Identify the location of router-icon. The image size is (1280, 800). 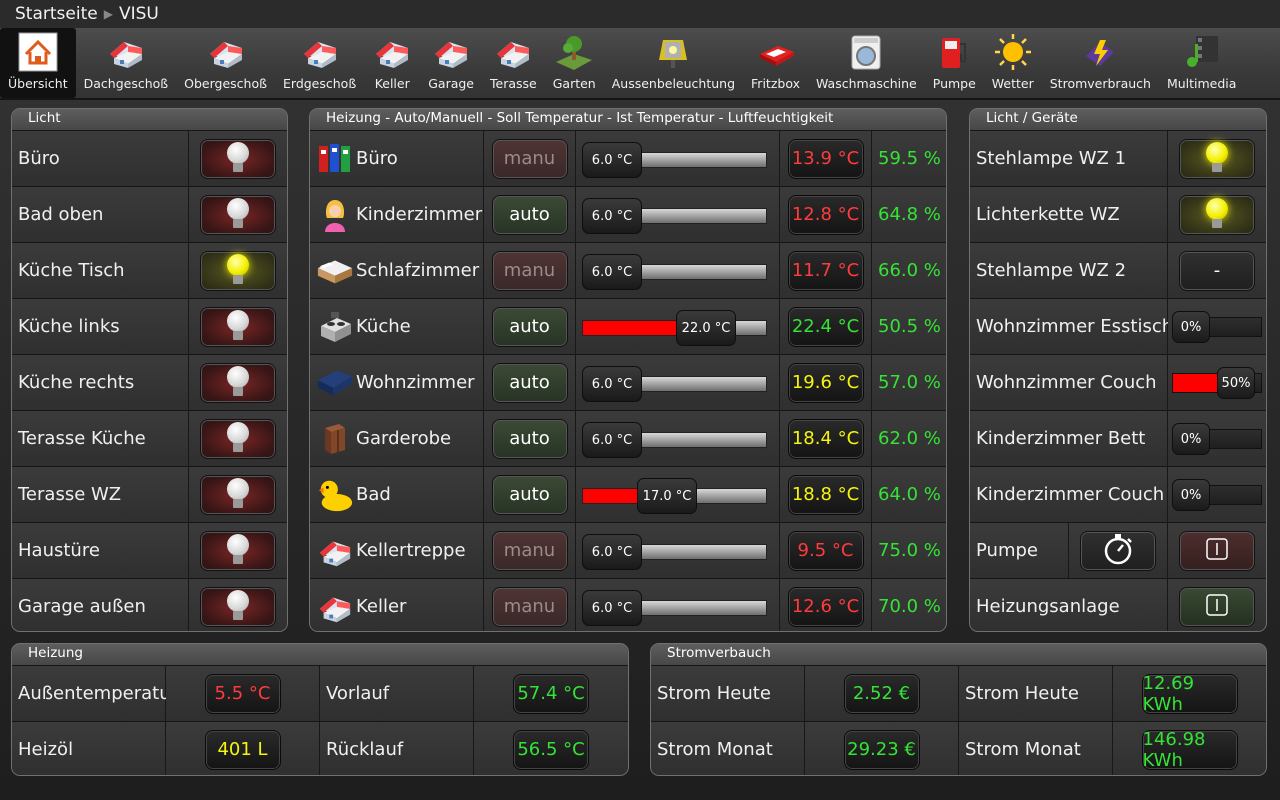
(776, 52).